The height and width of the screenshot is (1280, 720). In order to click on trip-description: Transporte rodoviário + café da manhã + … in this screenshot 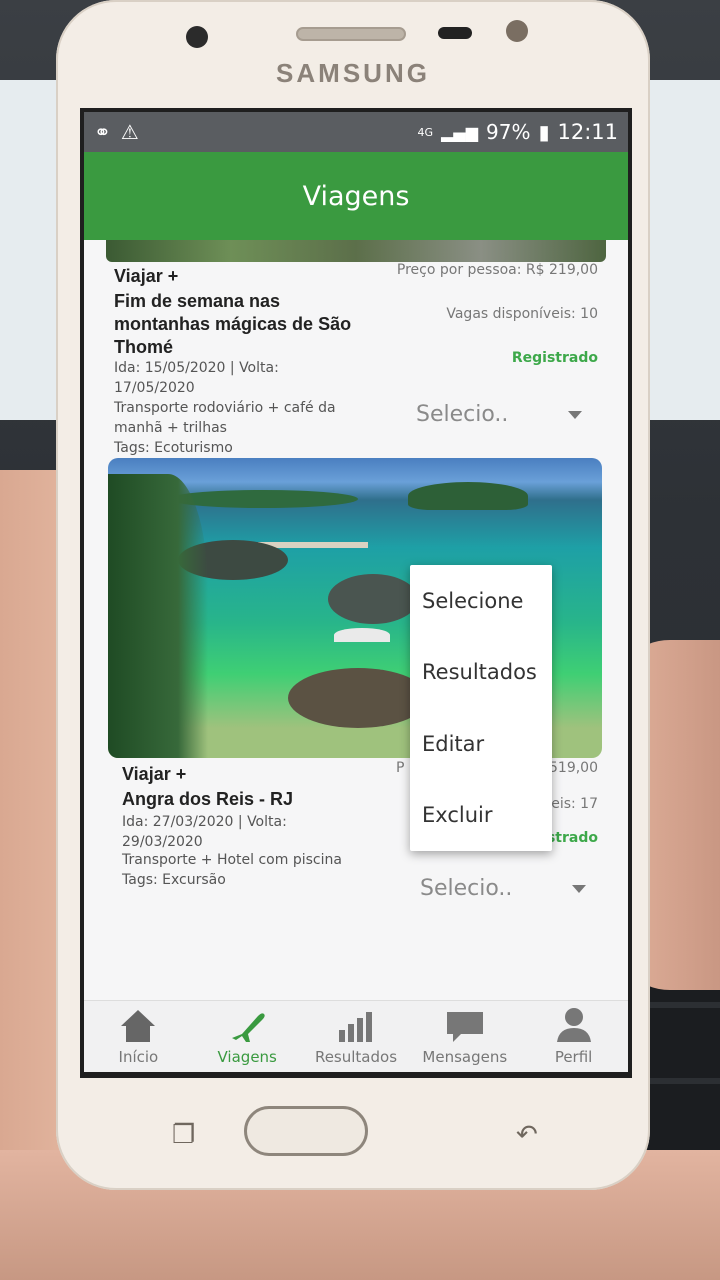, I will do `click(225, 418)`.